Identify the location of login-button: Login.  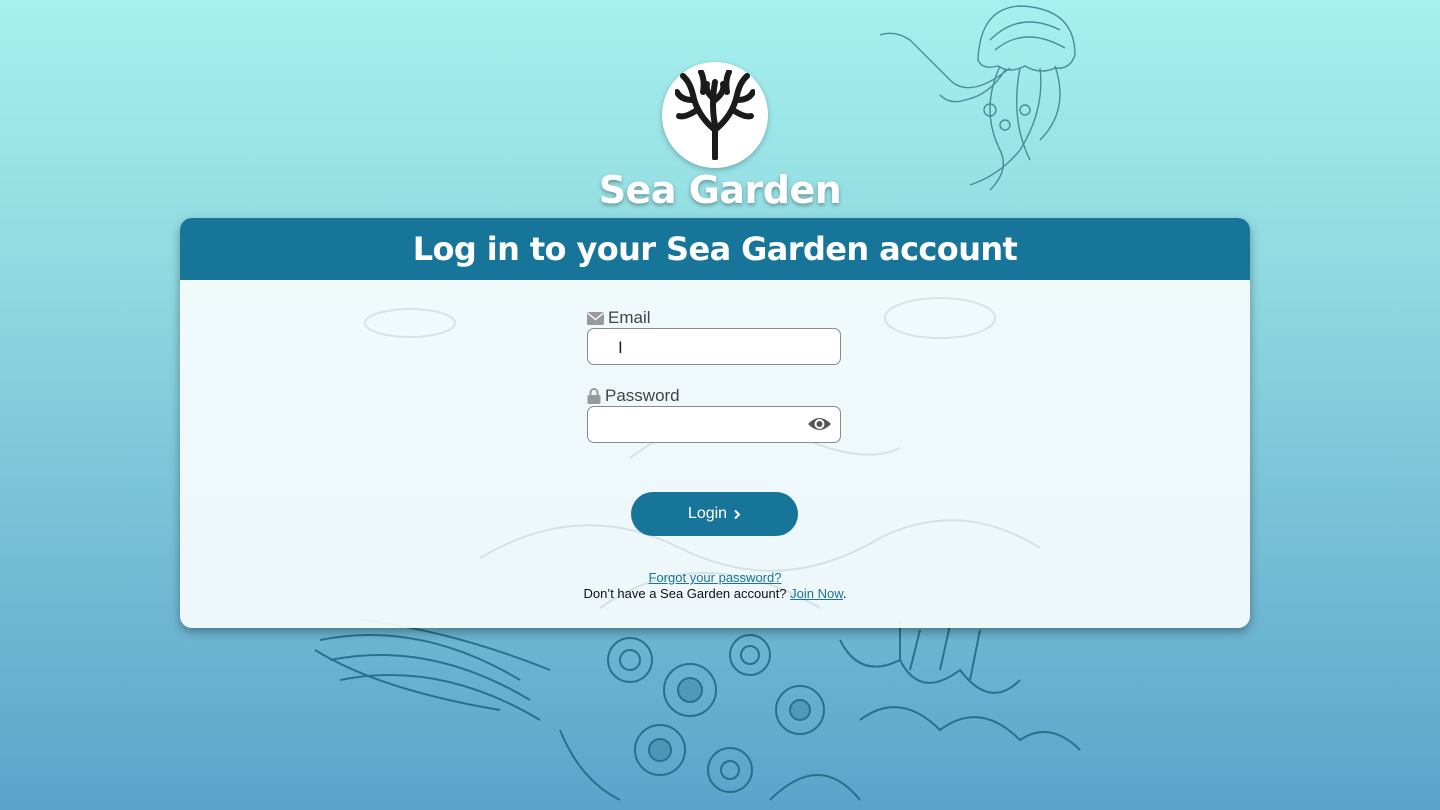
(714, 514).